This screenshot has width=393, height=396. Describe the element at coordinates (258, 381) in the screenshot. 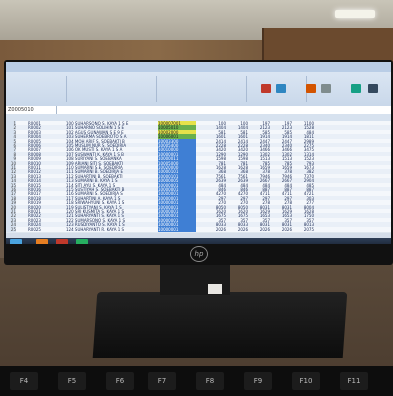

I see `key-f9: F9` at that location.